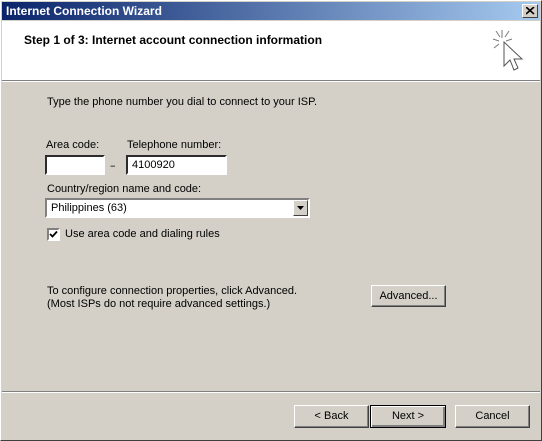  Describe the element at coordinates (271, 392) in the screenshot. I see `footer-divider-highlight` at that location.